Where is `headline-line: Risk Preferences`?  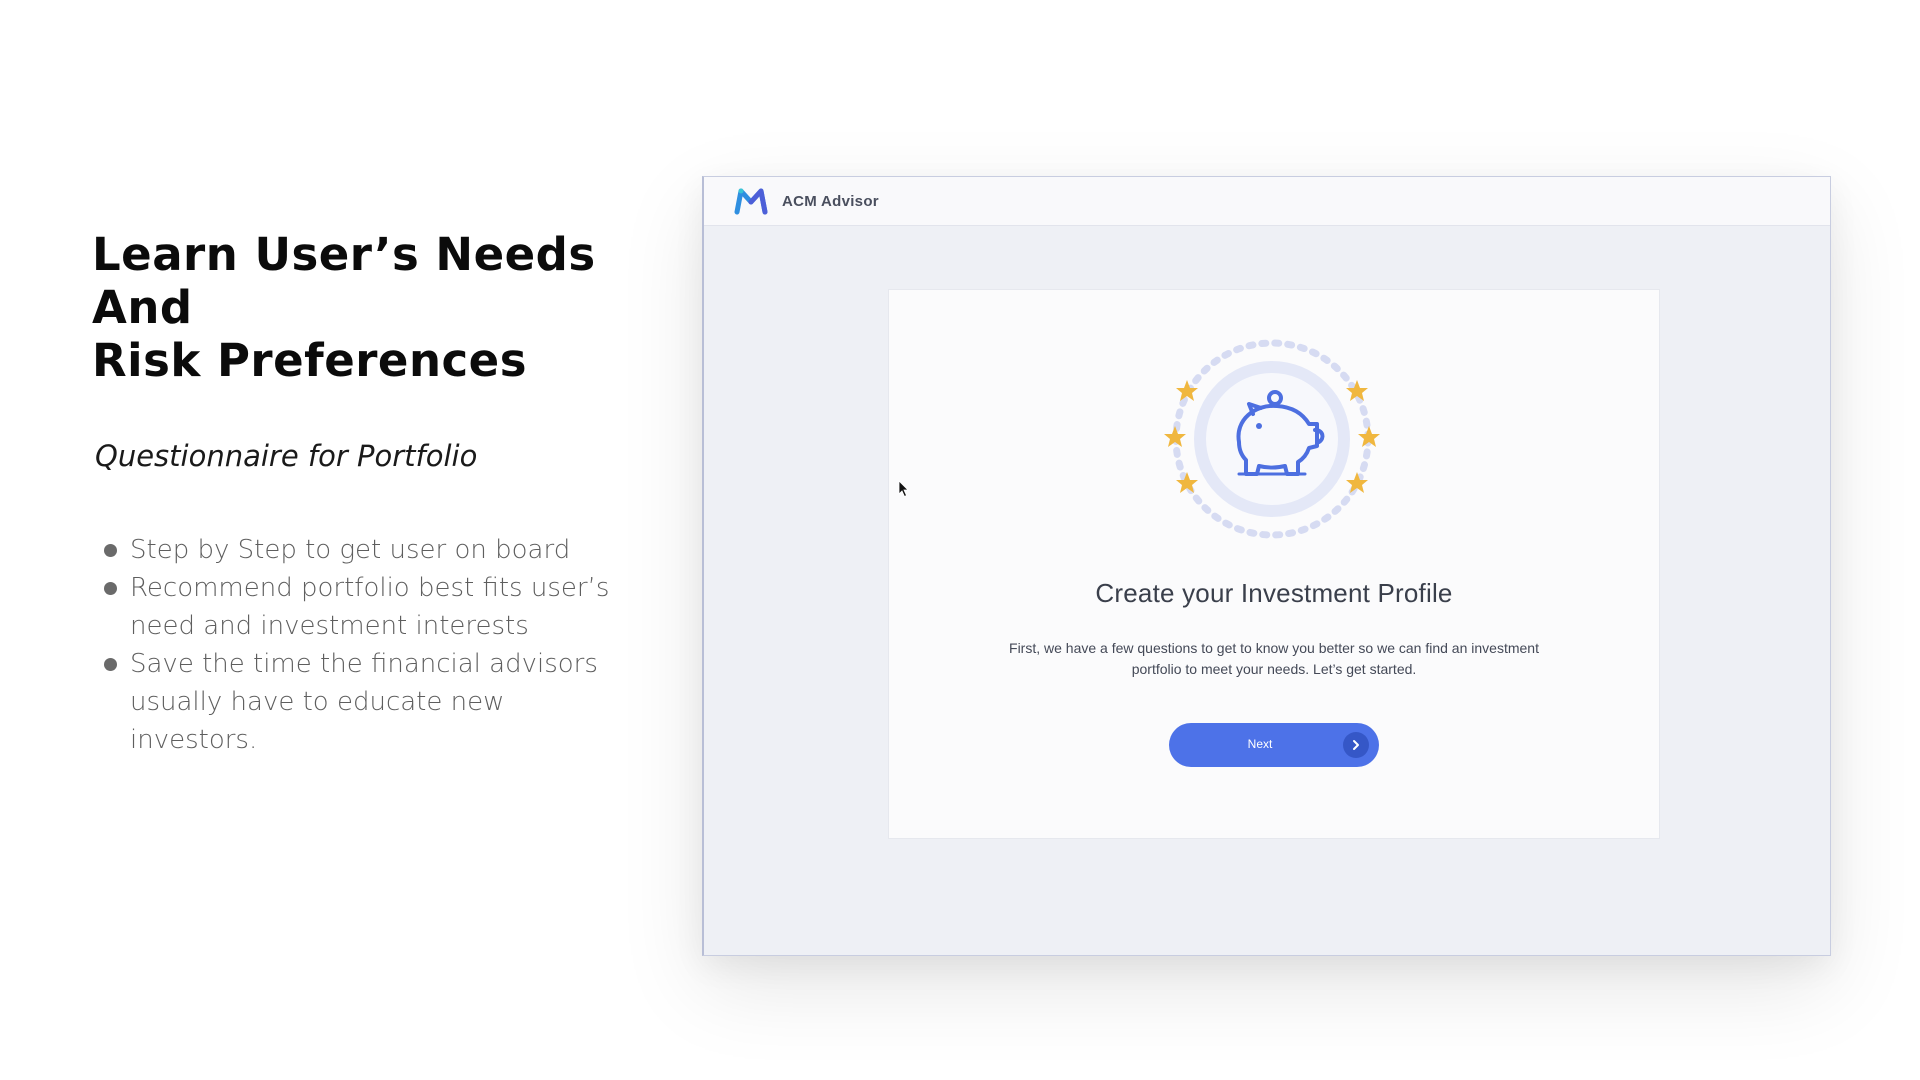 headline-line: Risk Preferences is located at coordinates (309, 360).